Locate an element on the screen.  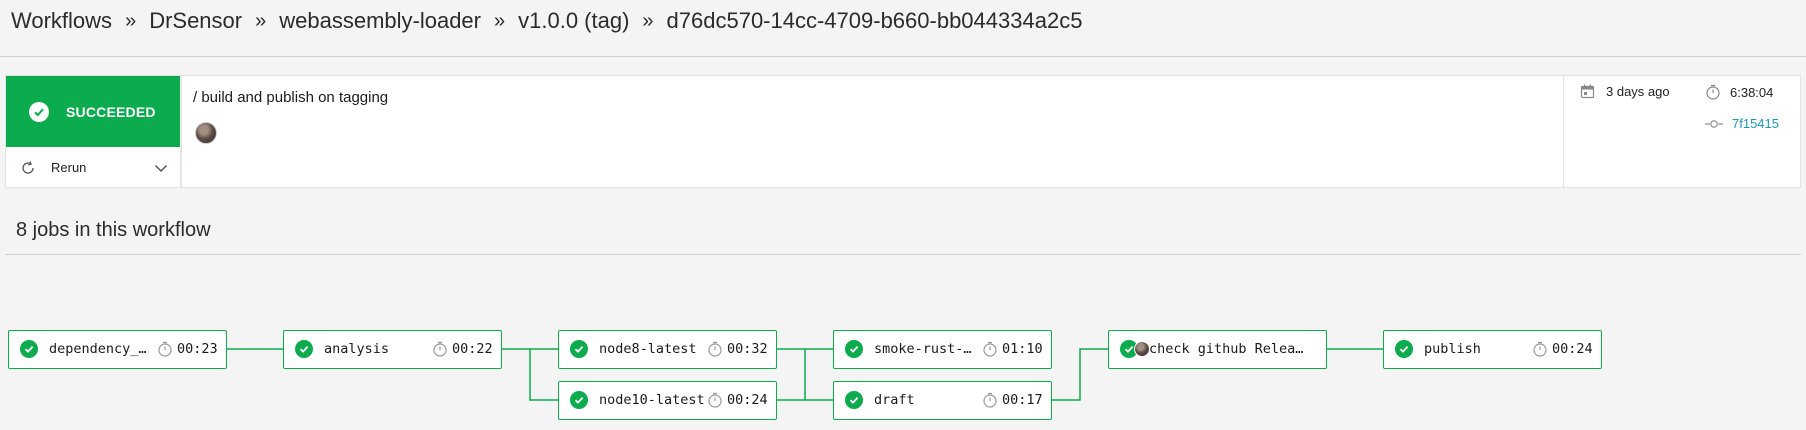
job-name: node10-latest is located at coordinates (652, 400).